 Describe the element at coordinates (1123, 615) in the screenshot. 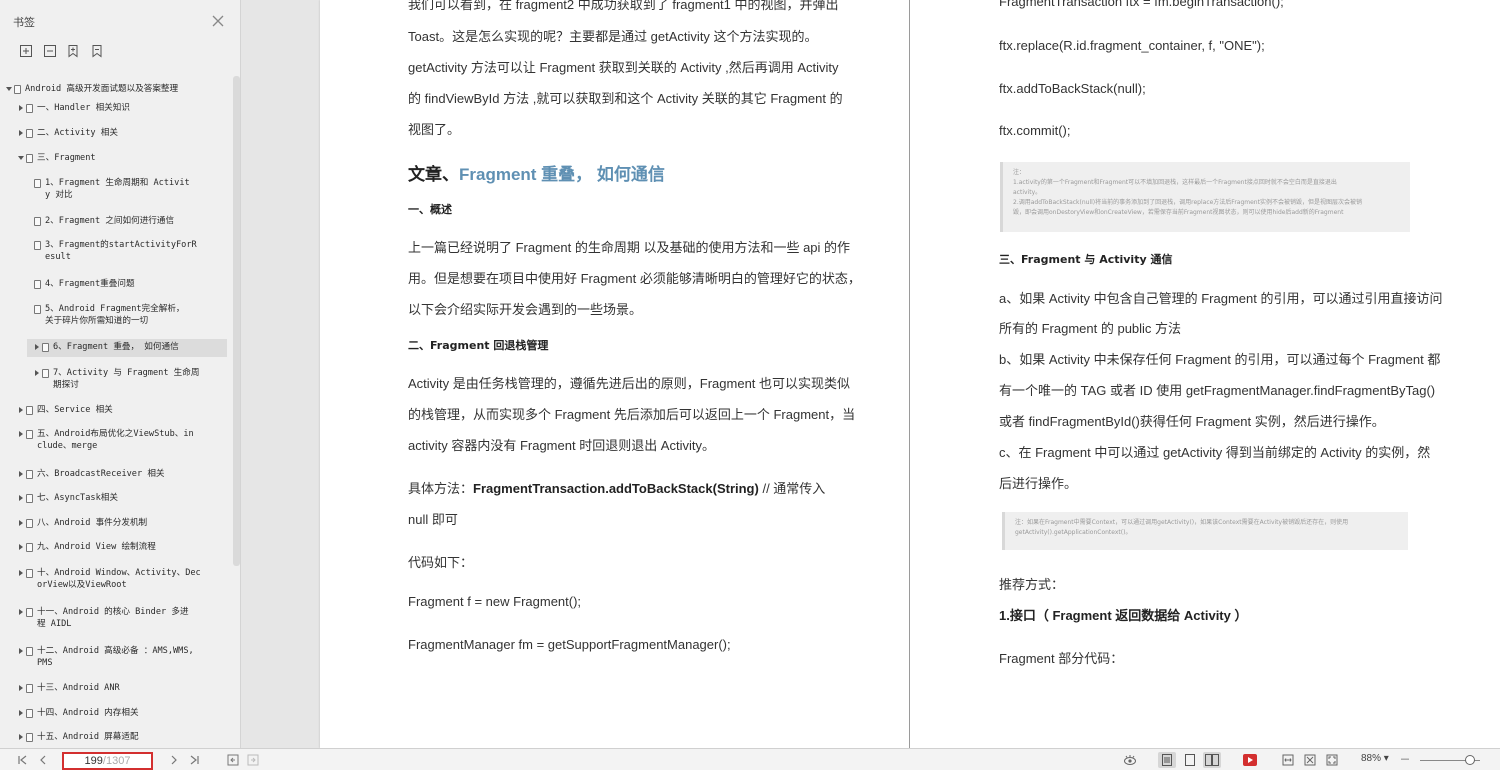

I see `paragraph: 1.接口（ Fragment 返回数据给 Activity ）` at that location.